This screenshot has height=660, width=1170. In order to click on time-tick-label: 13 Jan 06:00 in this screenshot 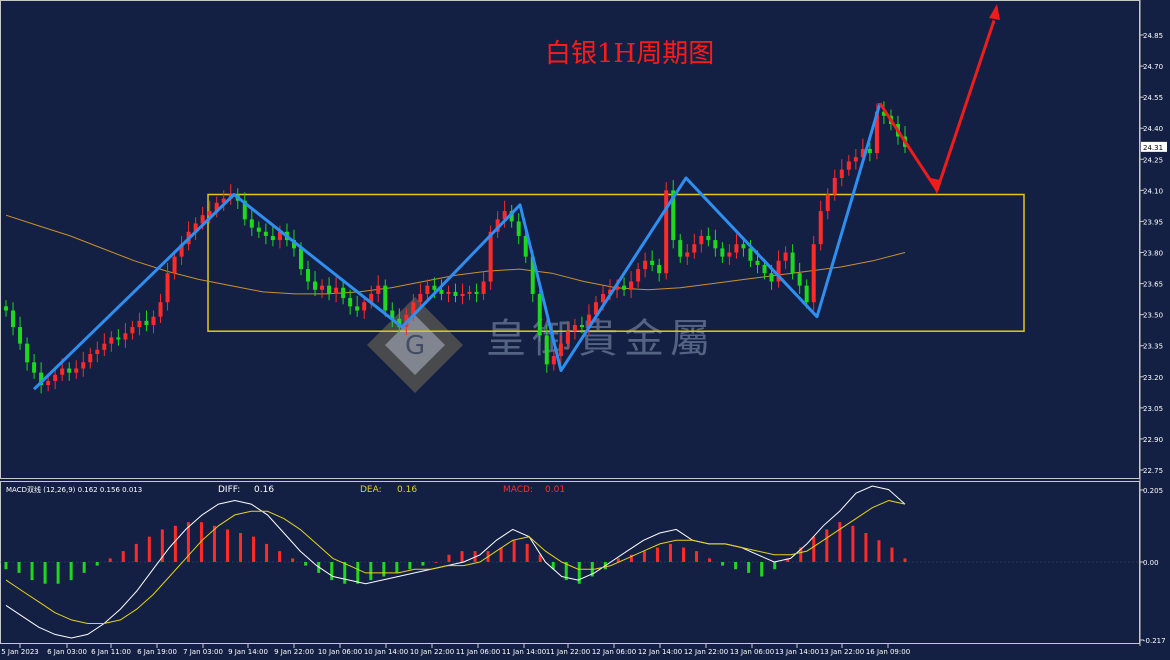, I will do `click(752, 652)`.